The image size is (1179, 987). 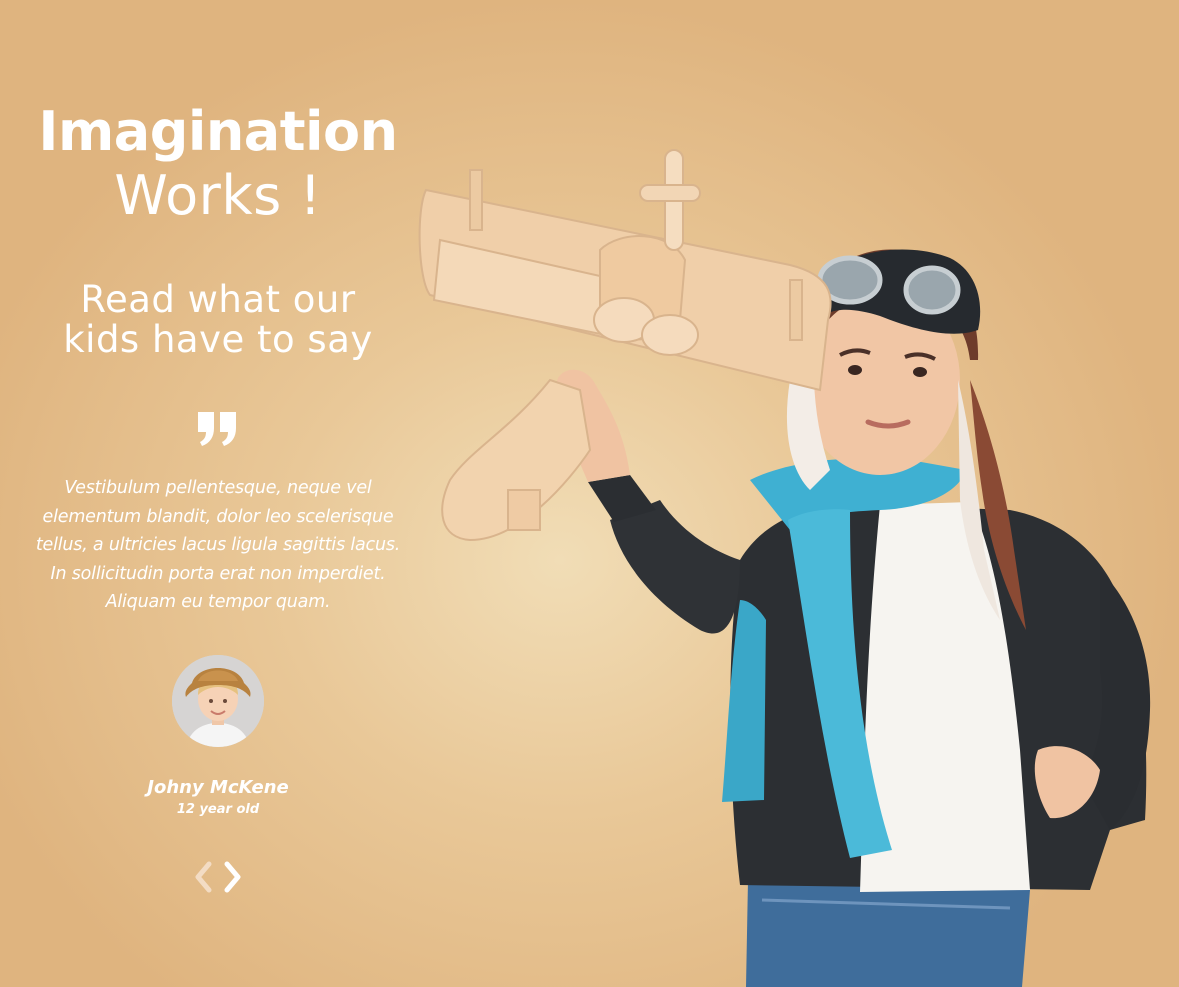 What do you see at coordinates (218, 602) in the screenshot?
I see `quote-line: Aliquam eu tempor quam.` at bounding box center [218, 602].